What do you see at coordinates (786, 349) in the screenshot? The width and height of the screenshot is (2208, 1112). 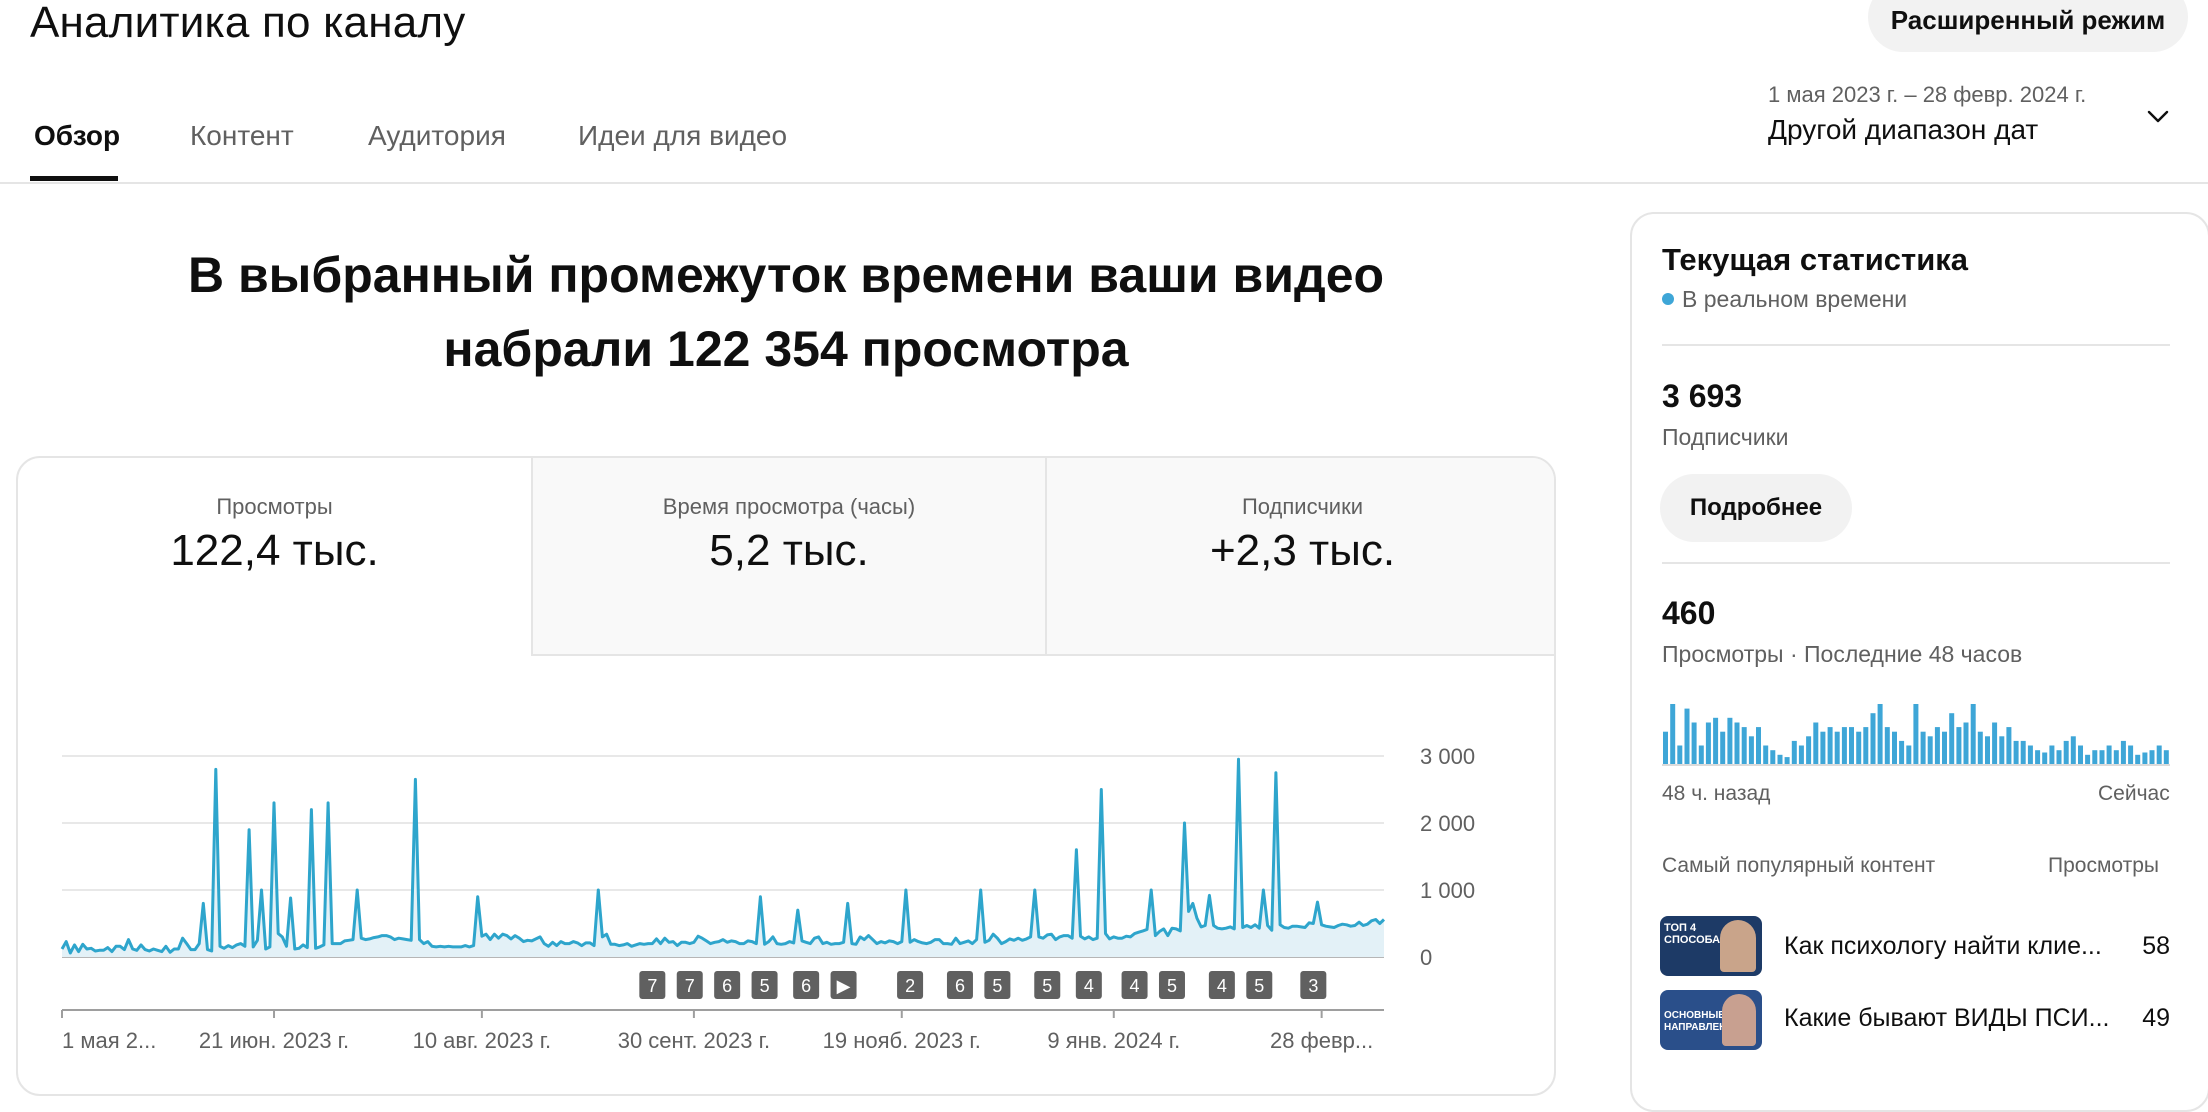 I see `summary-headline-line2: набрали 122 354 просмотра` at bounding box center [786, 349].